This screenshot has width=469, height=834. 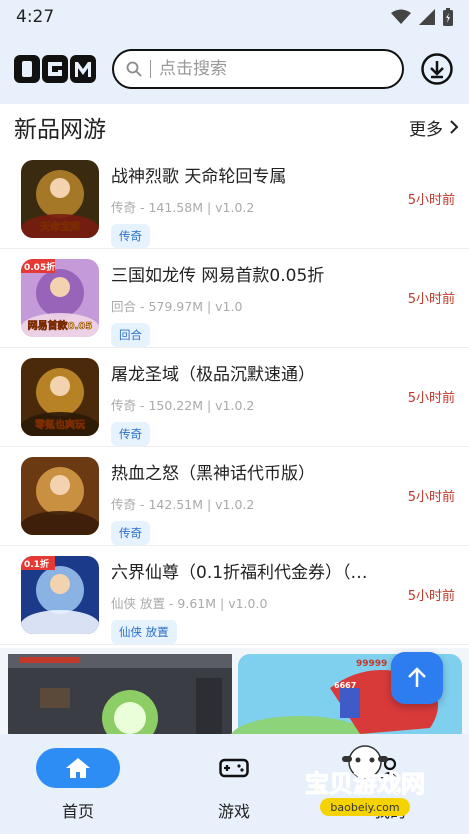 I want to click on svg-text: 网易首款0.05, so click(x=60, y=325).